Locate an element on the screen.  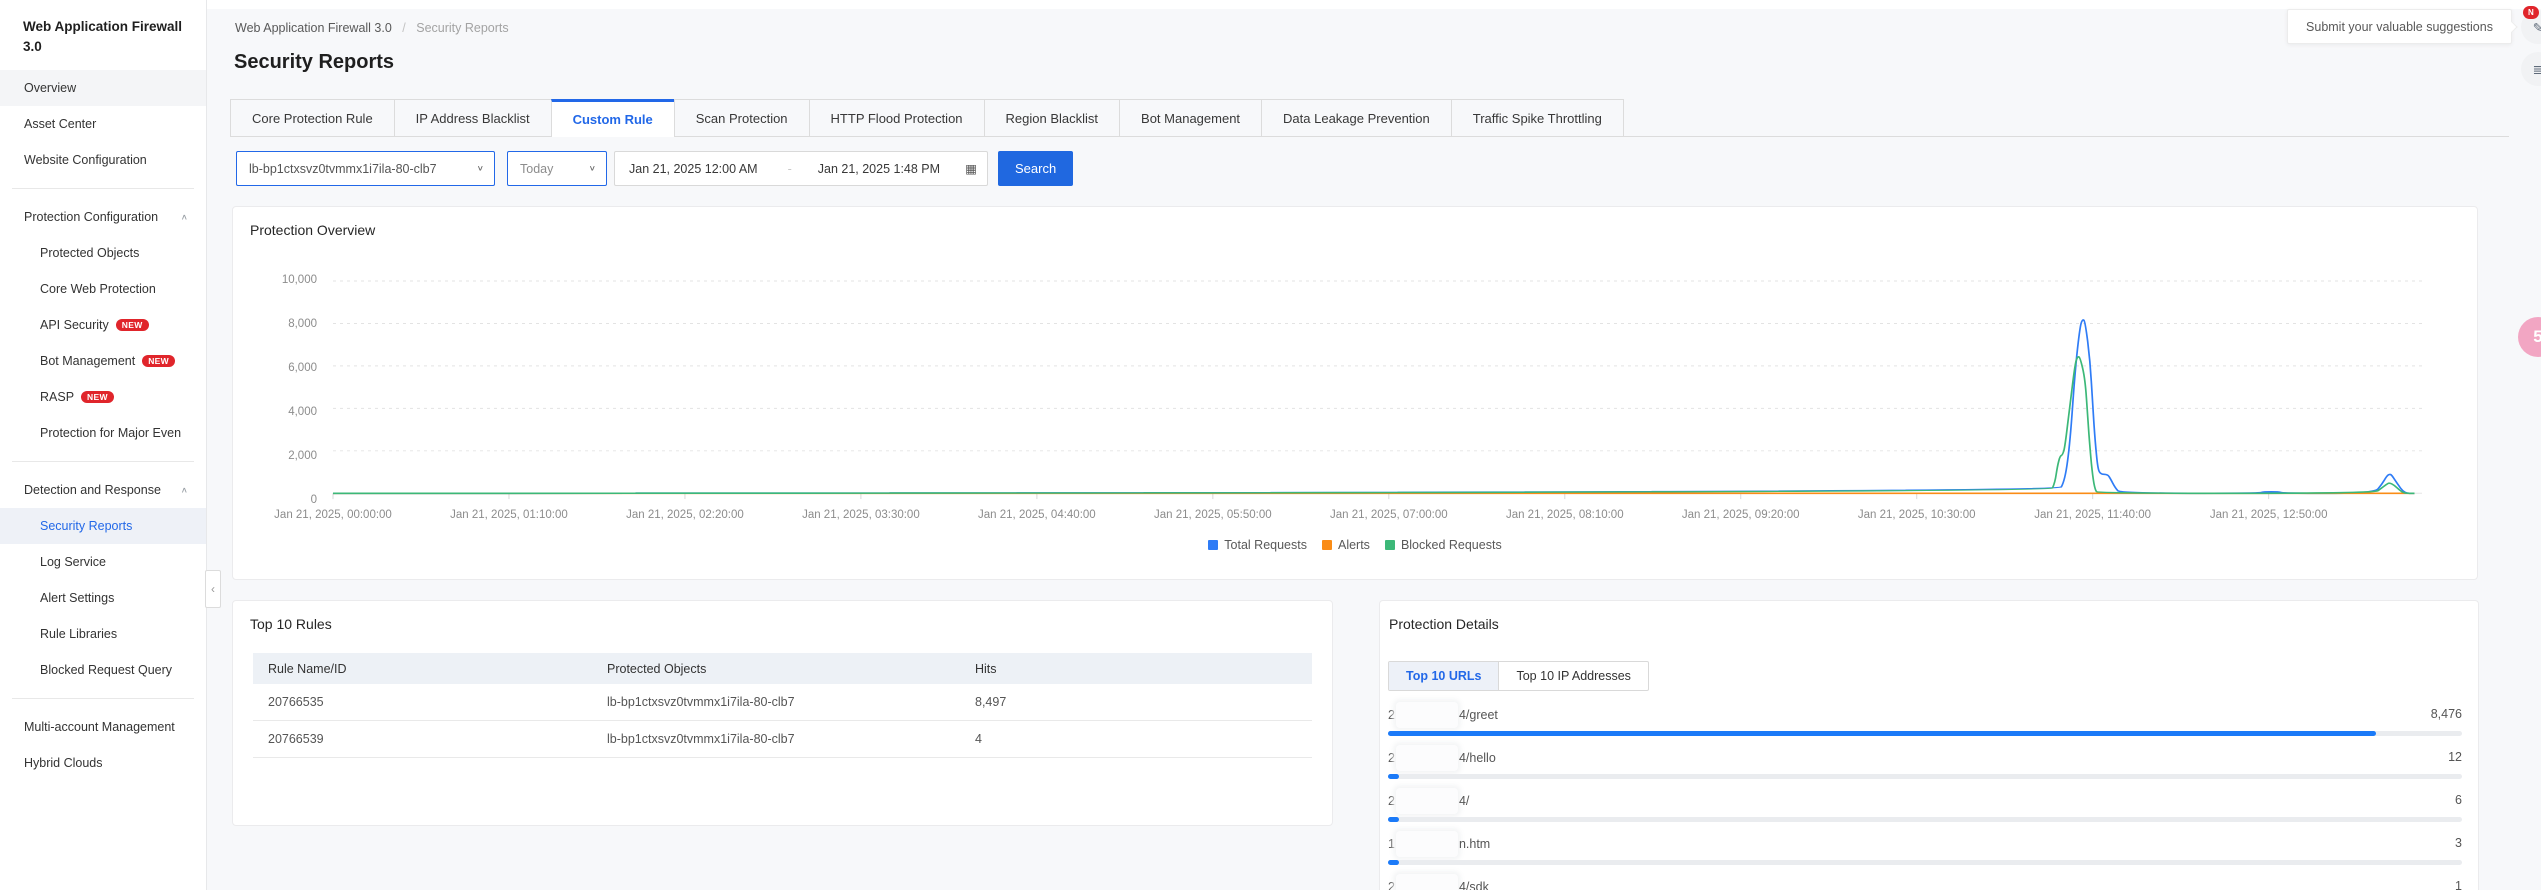
sidebar-item-asset-center: Asset Center is located at coordinates (103, 124).